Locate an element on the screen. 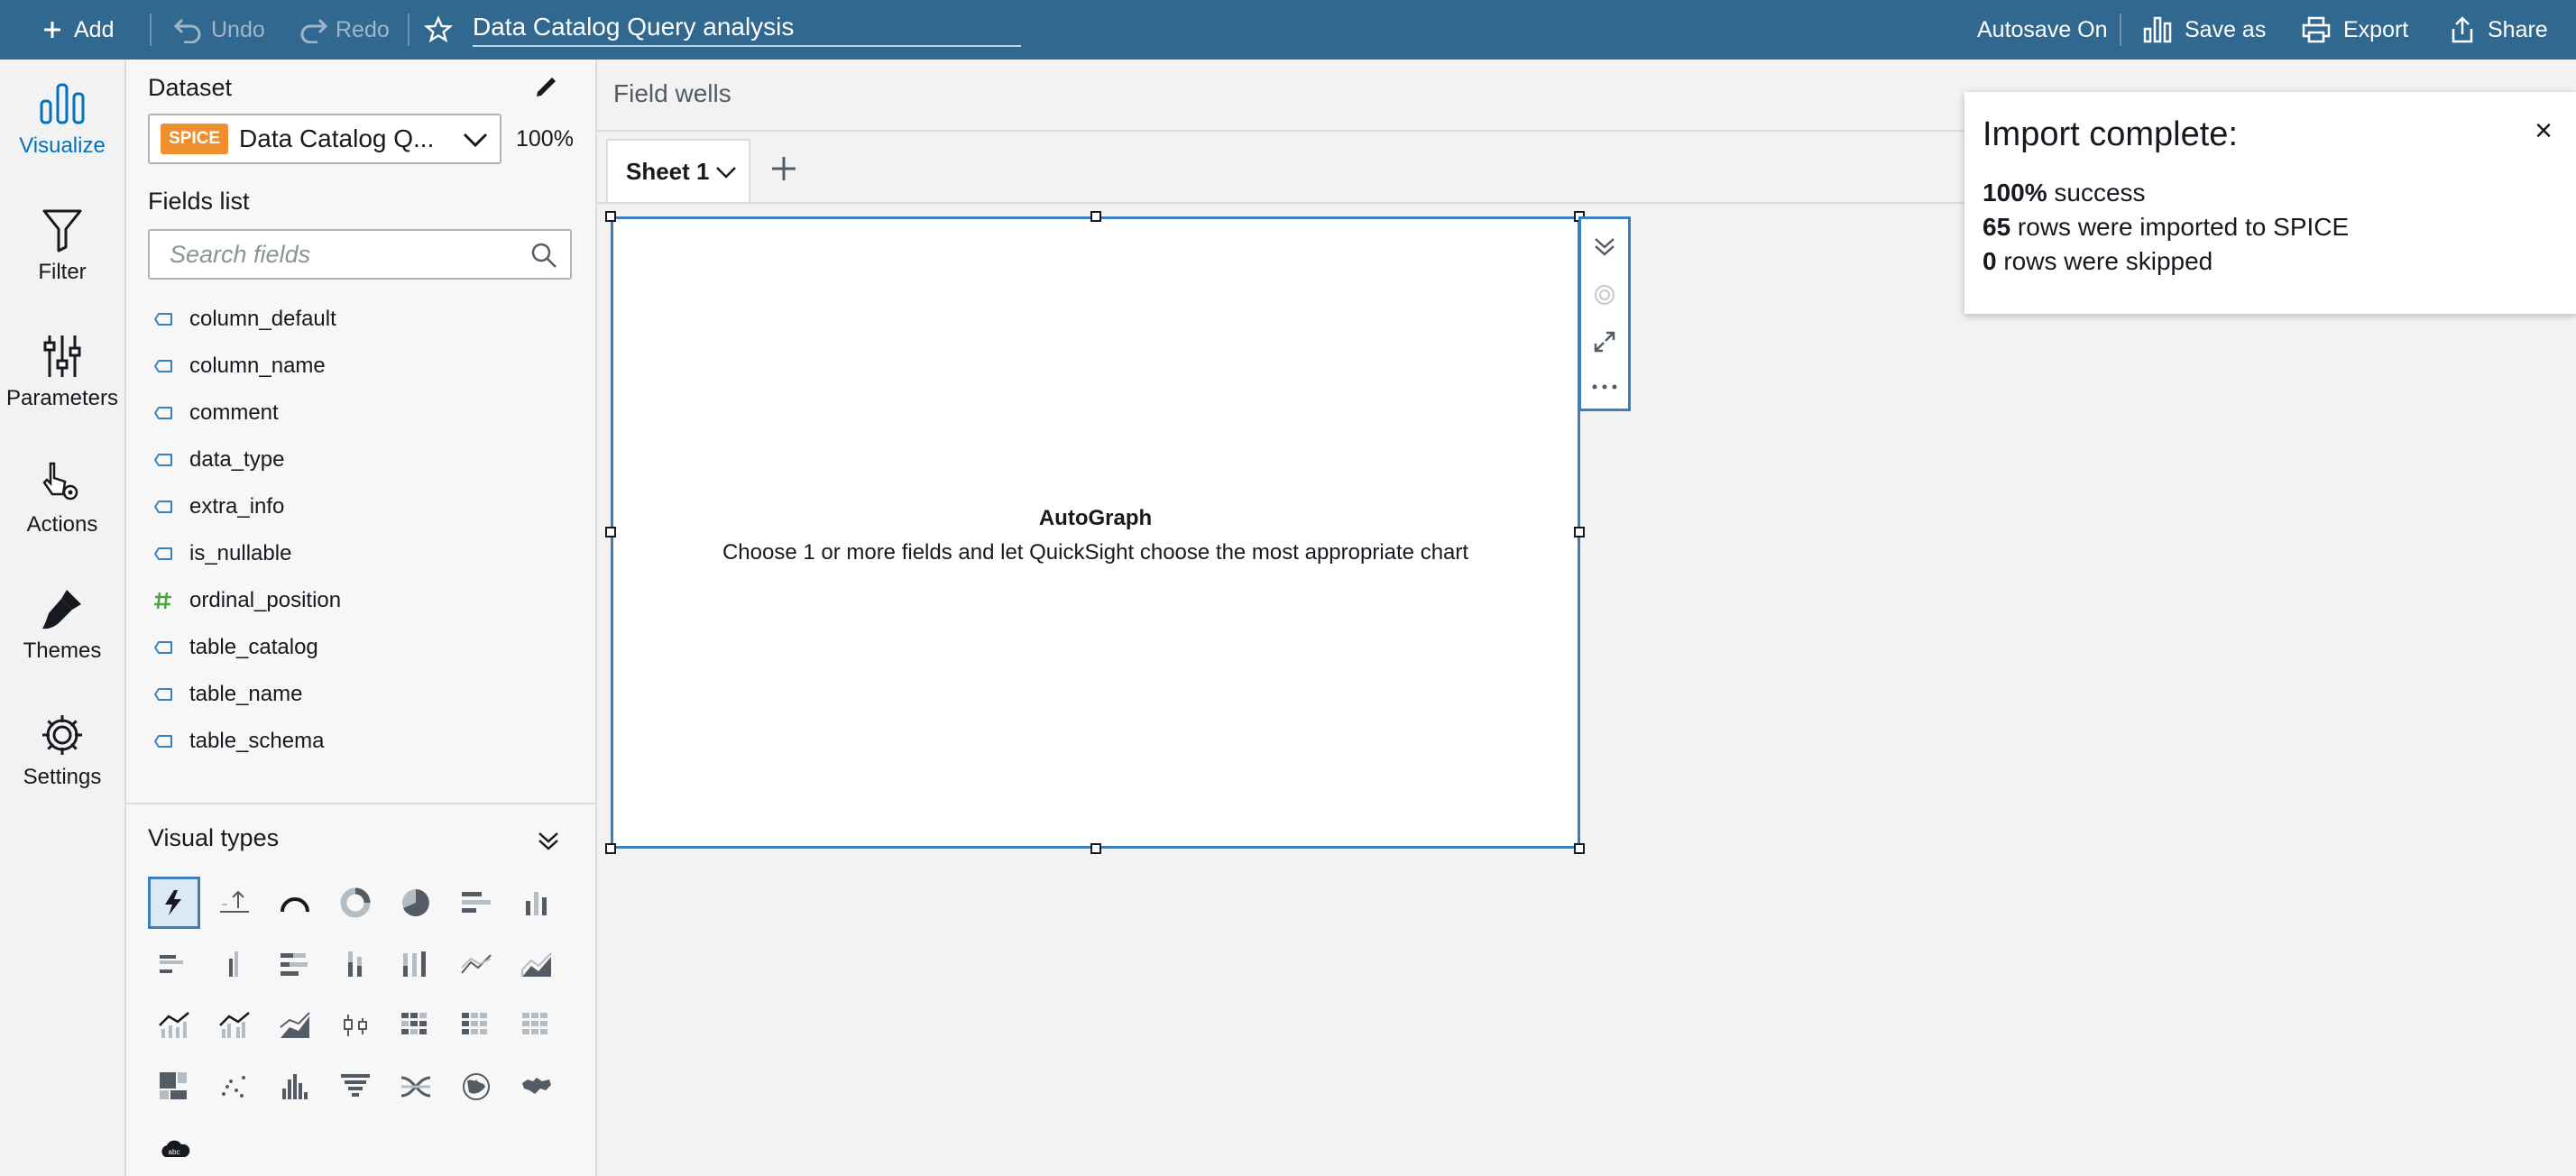  funnel-chart-icon is located at coordinates (356, 1087).